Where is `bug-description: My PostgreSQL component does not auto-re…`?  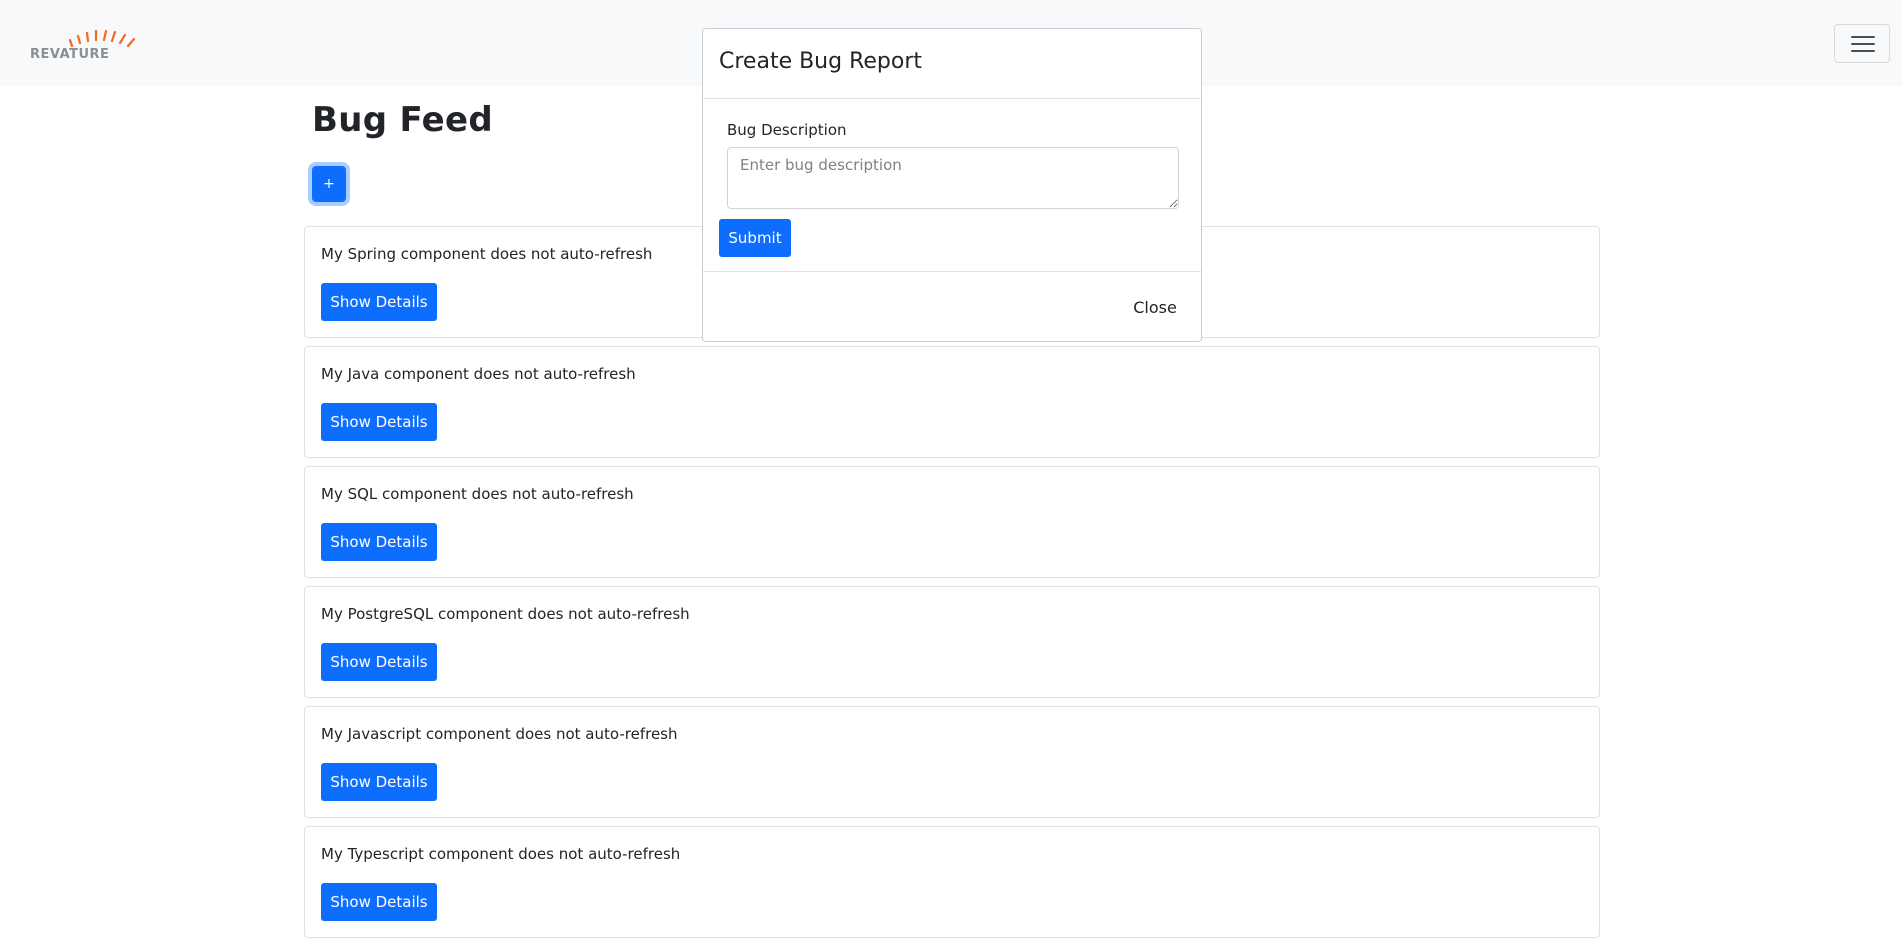 bug-description: My PostgreSQL component does not auto-re… is located at coordinates (505, 614).